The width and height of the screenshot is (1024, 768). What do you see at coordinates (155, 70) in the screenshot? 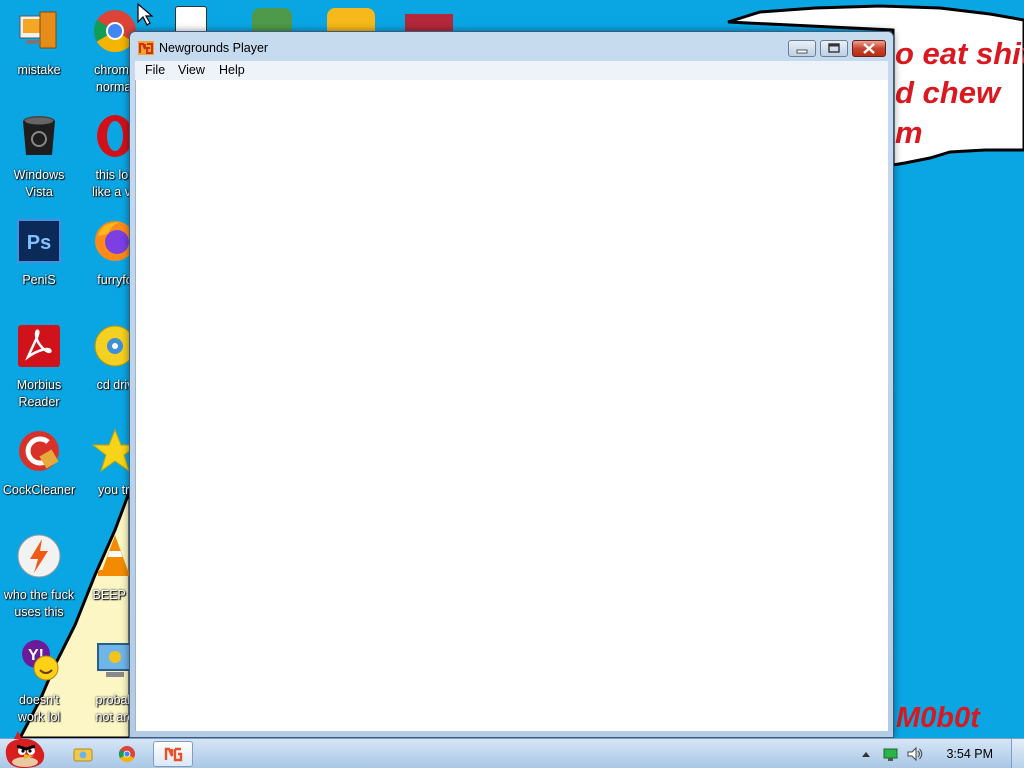
I see `menu-file: File` at bounding box center [155, 70].